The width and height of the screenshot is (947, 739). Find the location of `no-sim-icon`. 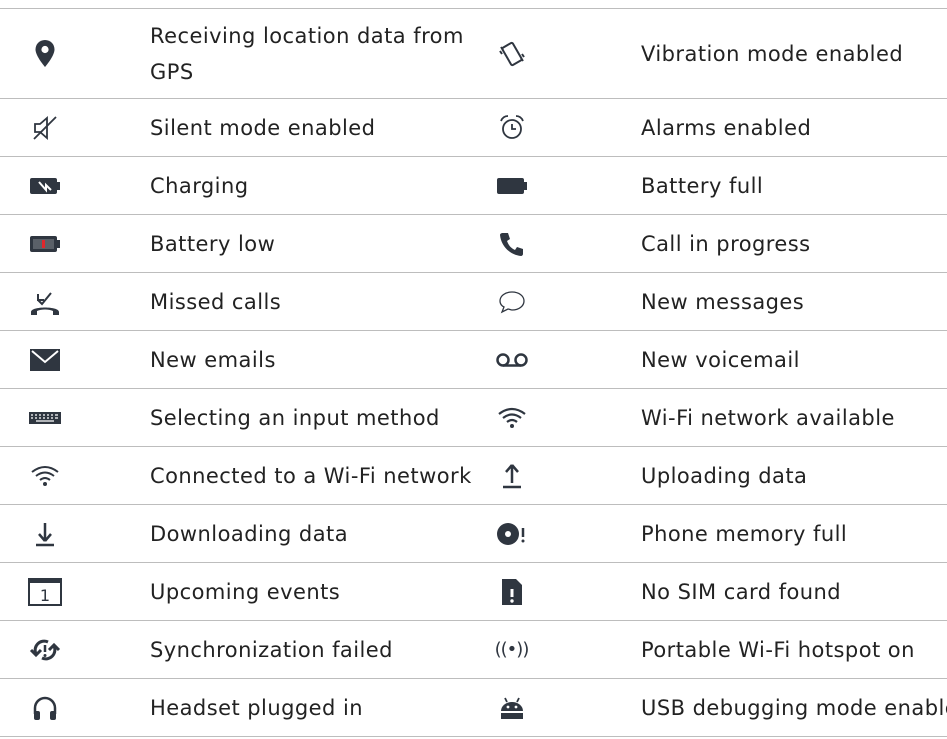

no-sim-icon is located at coordinates (511, 592).